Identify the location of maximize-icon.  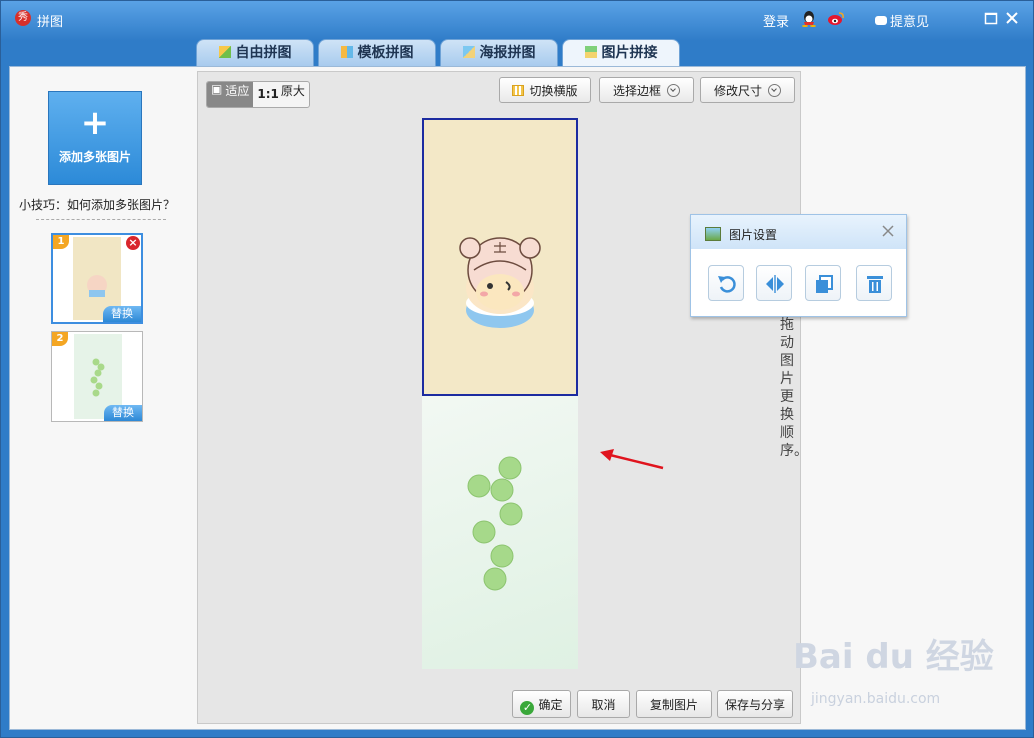
(991, 18).